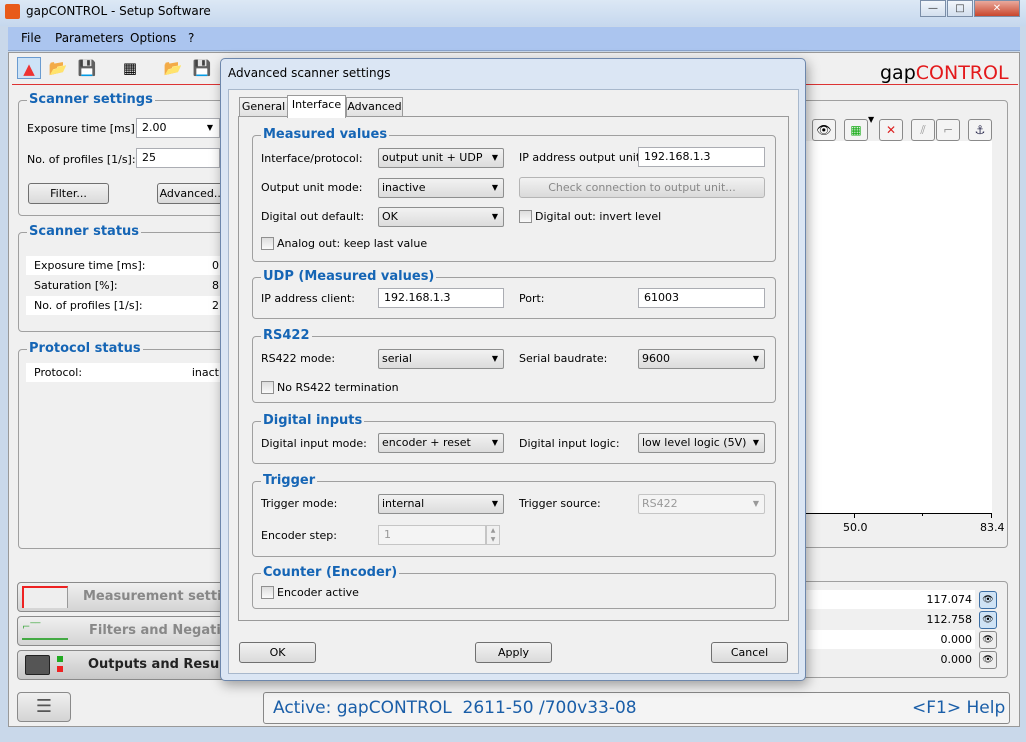  I want to click on menu-bar: File Parameters Options ?, so click(514, 39).